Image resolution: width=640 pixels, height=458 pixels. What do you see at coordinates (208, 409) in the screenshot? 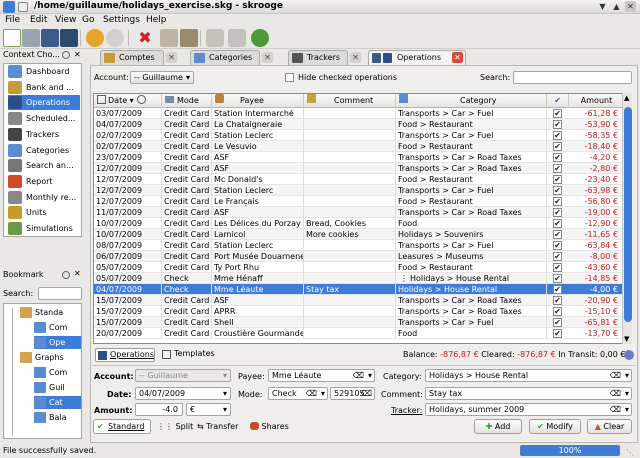
I see `editor-currency-select: € ▾` at bounding box center [208, 409].